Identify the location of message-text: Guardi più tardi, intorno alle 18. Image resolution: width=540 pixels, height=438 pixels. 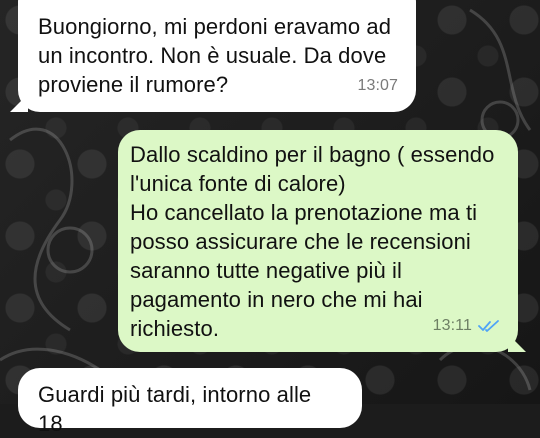
(175, 409).